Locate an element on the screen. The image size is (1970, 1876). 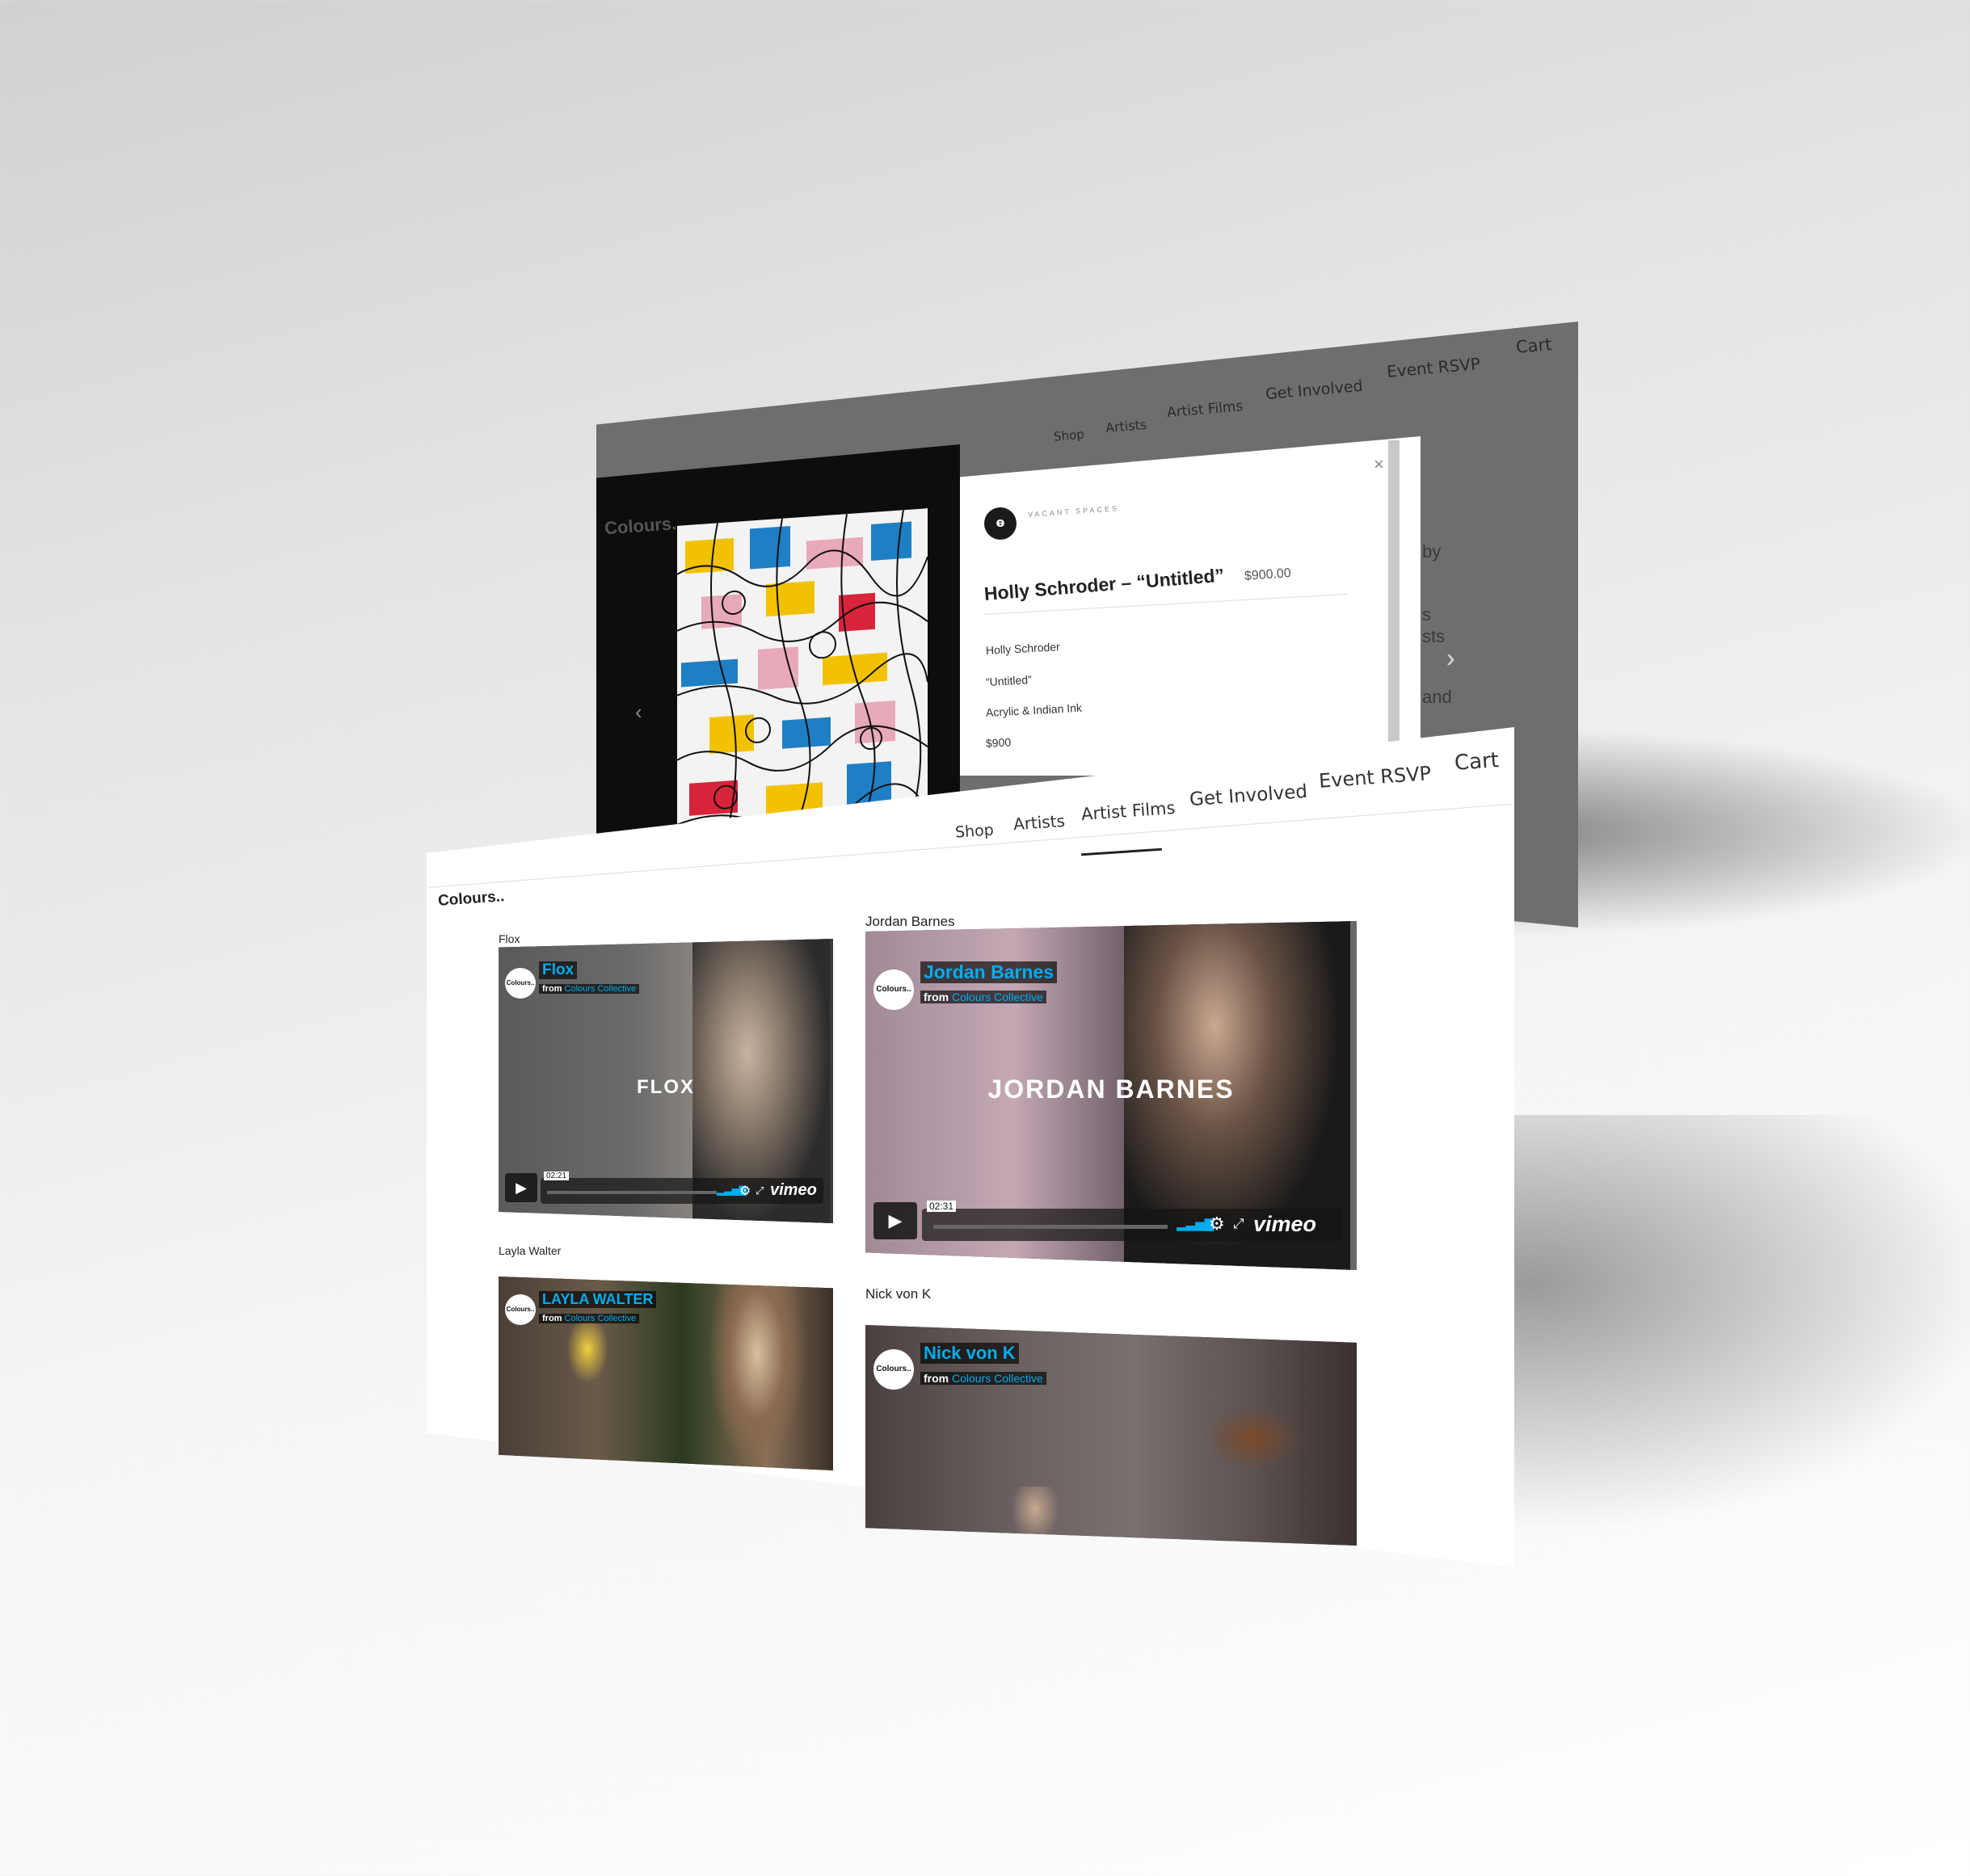
modal-scrollbar is located at coordinates (1394, 593).